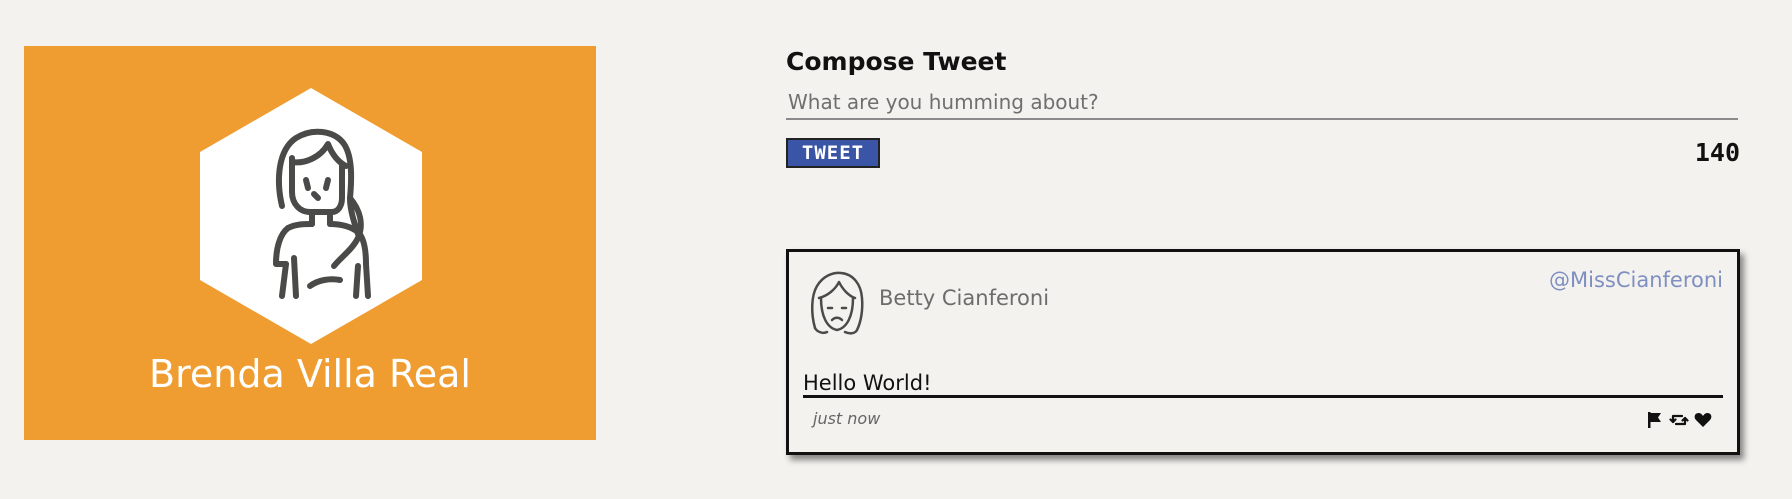  I want to click on woman-face-icon, so click(837, 303).